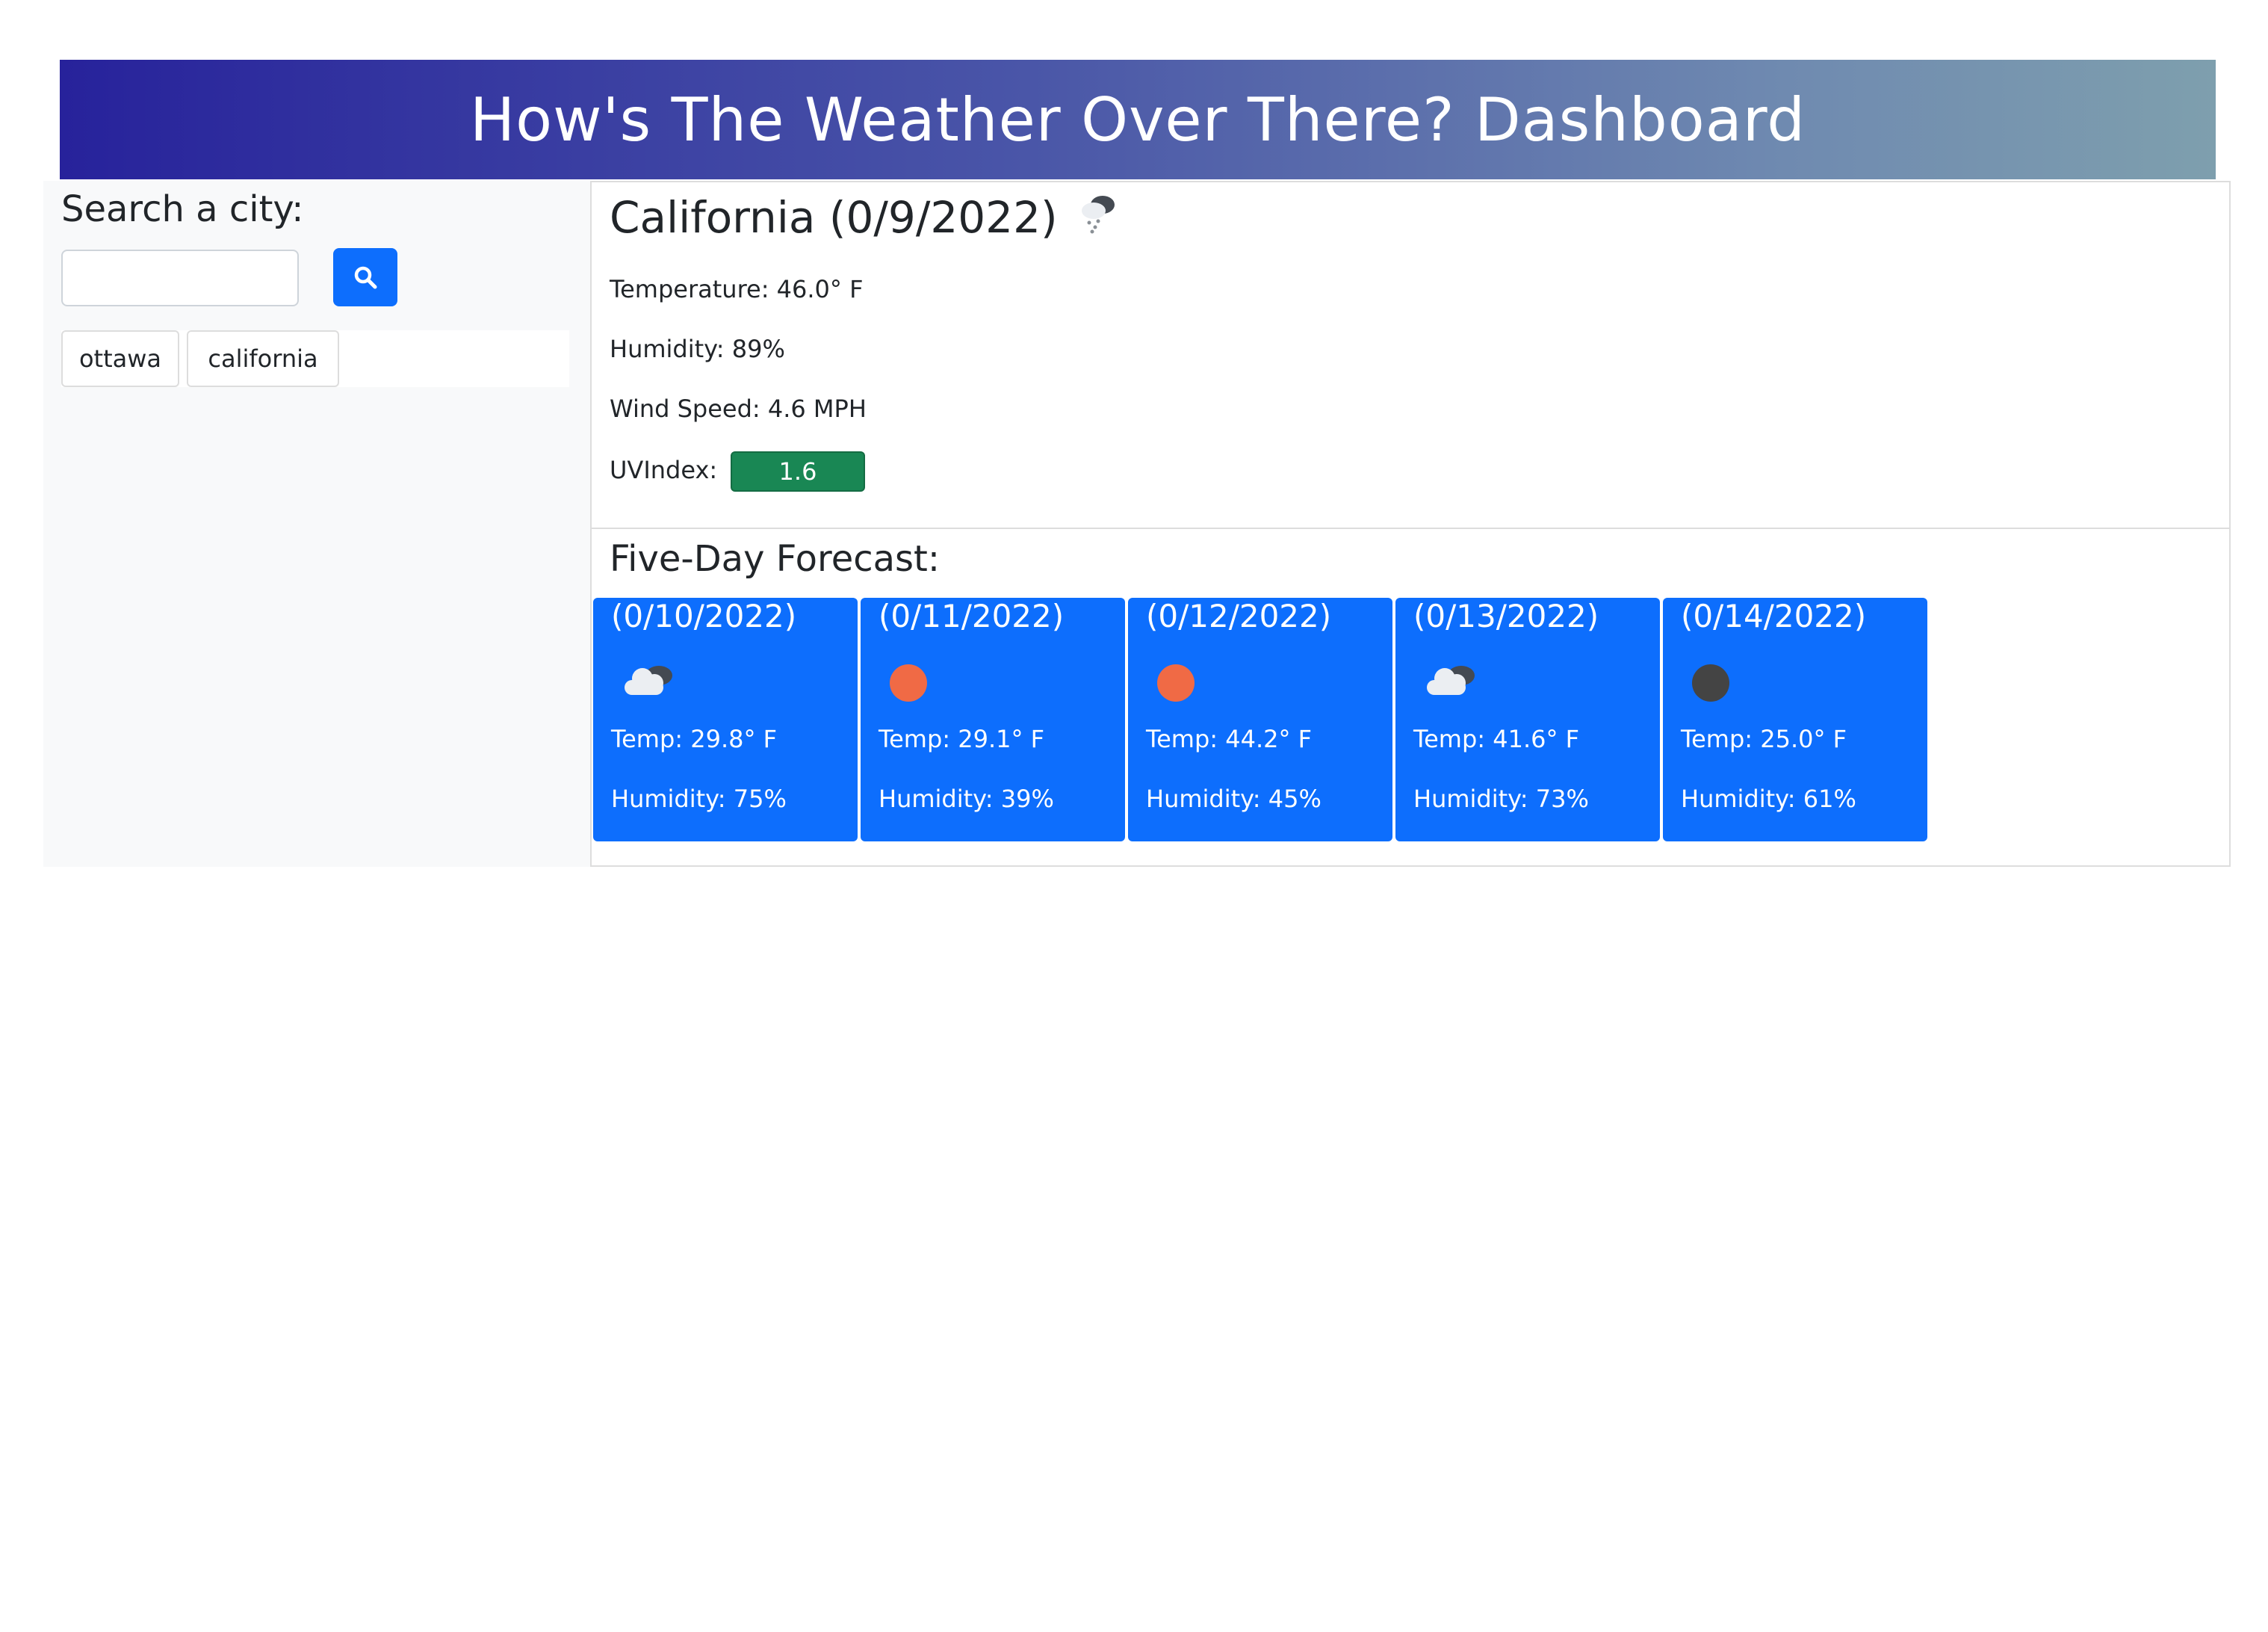 The height and width of the screenshot is (1632, 2268). I want to click on search-icon, so click(365, 277).